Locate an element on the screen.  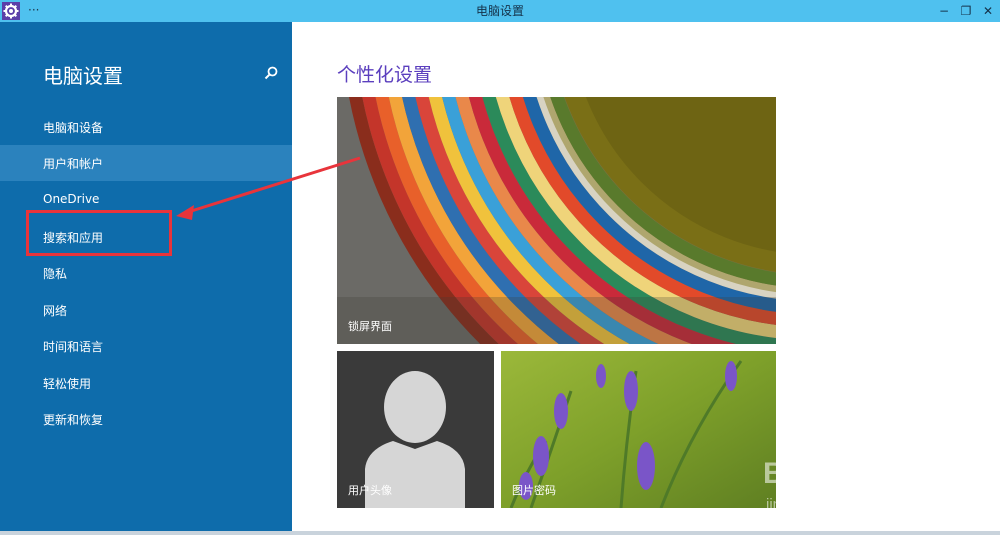
nav-item-label: 更新和恢复 is located at coordinates (73, 420).